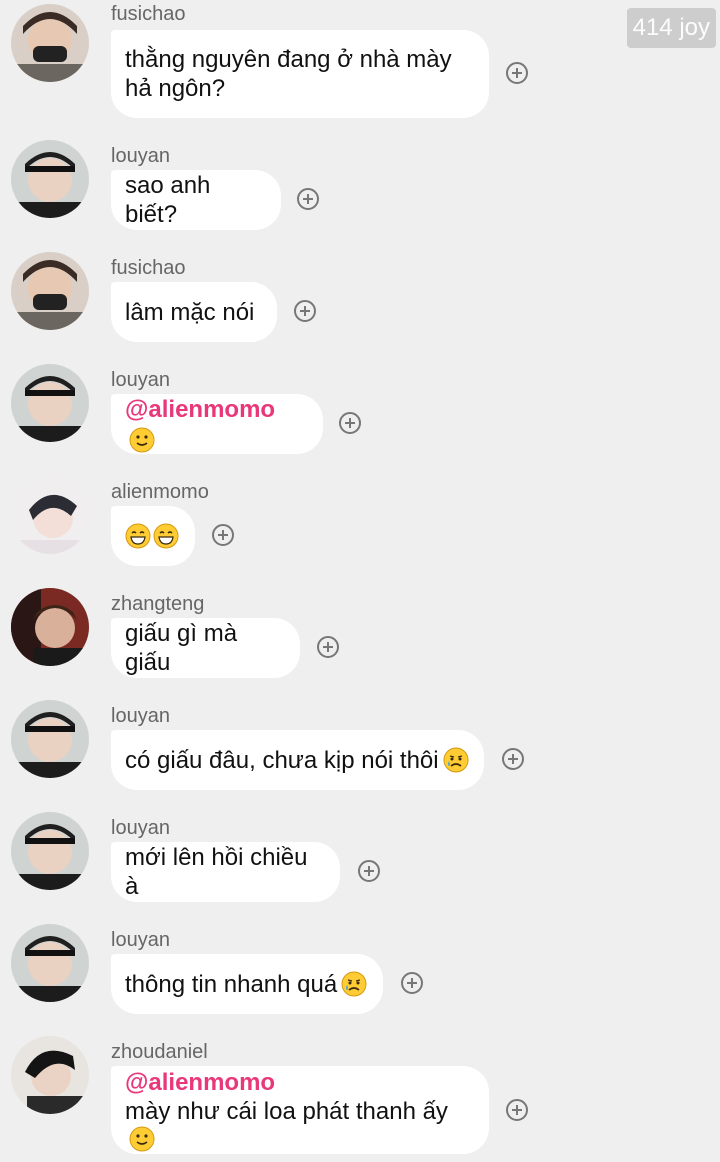 The image size is (720, 1162). Describe the element at coordinates (282, 760) in the screenshot. I see `message-text: có giấu đâu, chưa kịp nói thôi` at that location.